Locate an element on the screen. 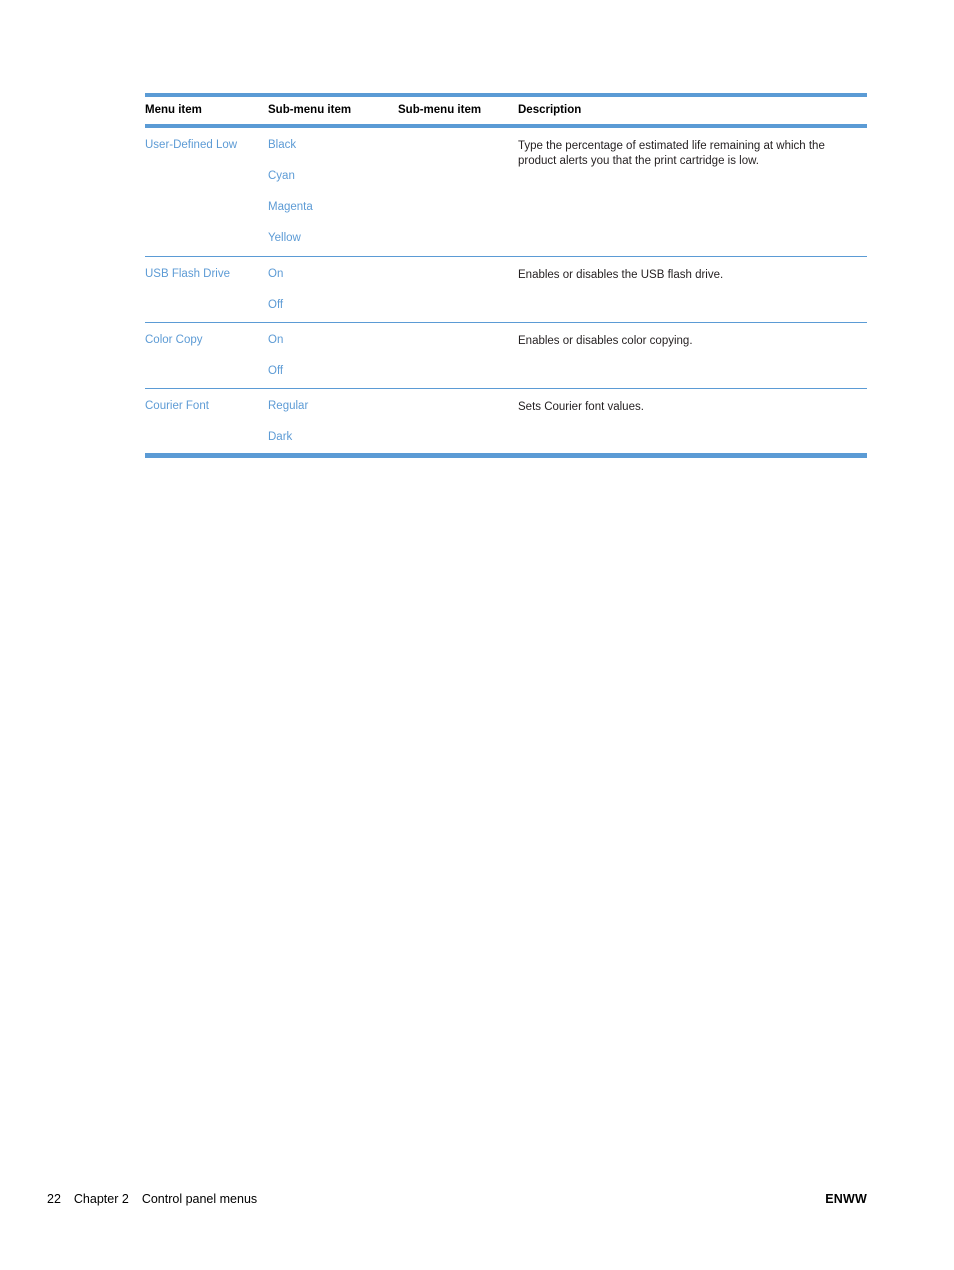 The width and height of the screenshot is (954, 1270). sub-menu-item: Yellow is located at coordinates (284, 238).